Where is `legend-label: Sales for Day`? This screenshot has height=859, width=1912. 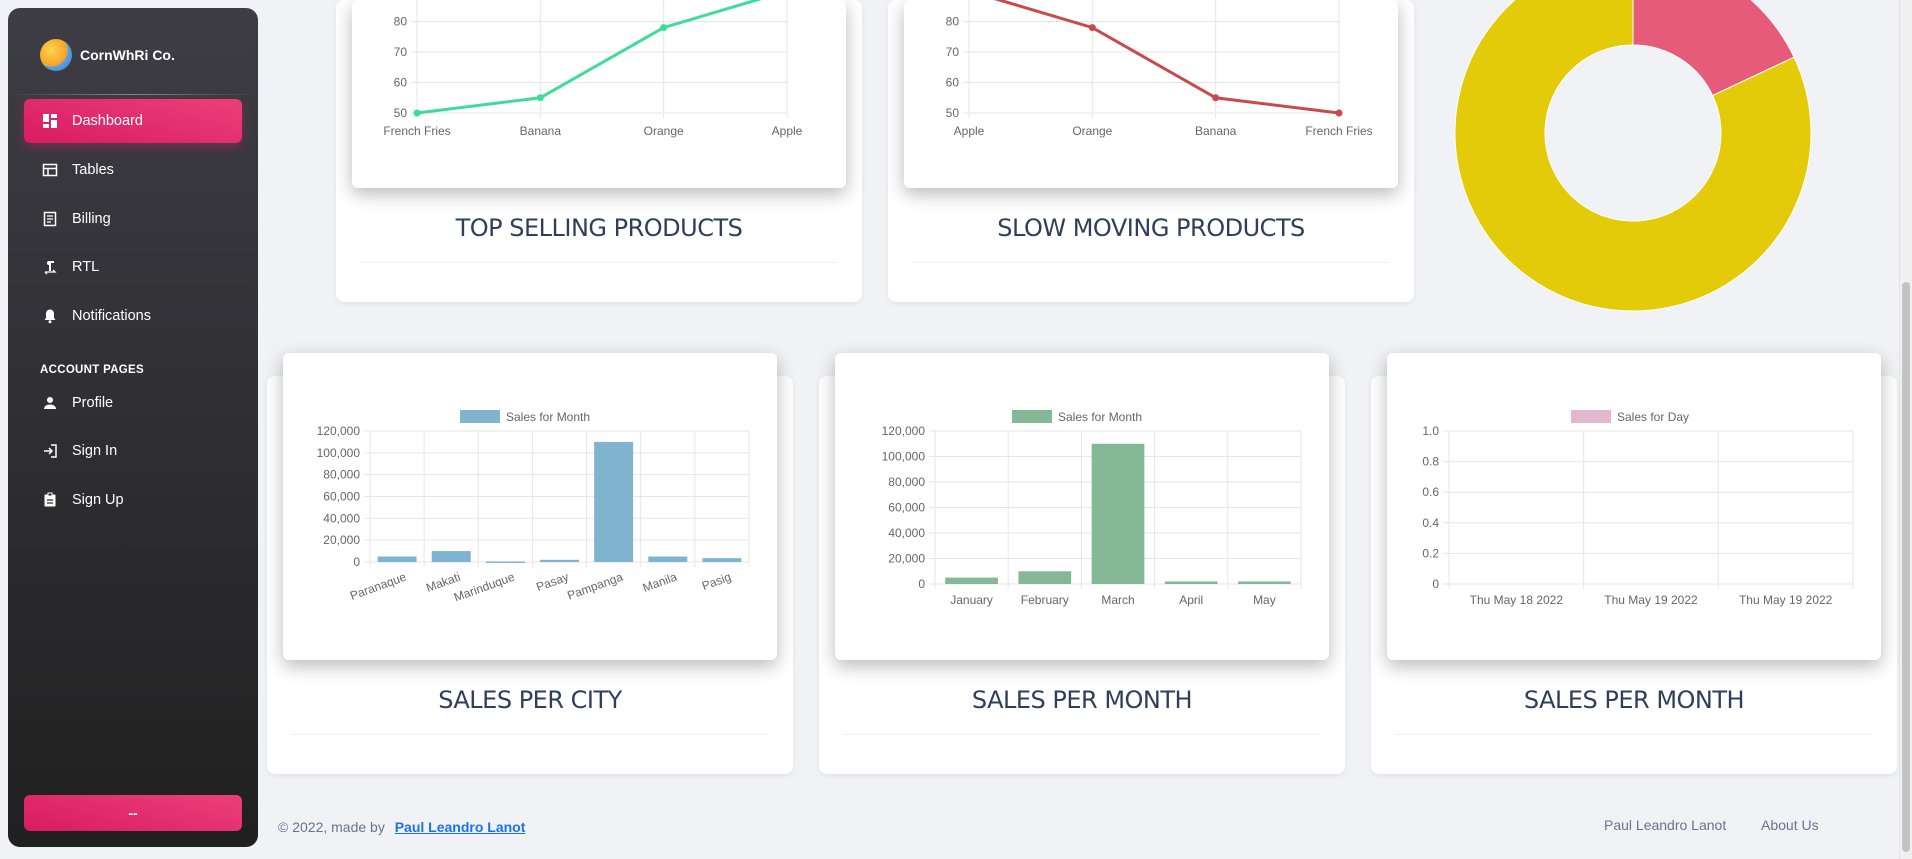 legend-label: Sales for Day is located at coordinates (1653, 417).